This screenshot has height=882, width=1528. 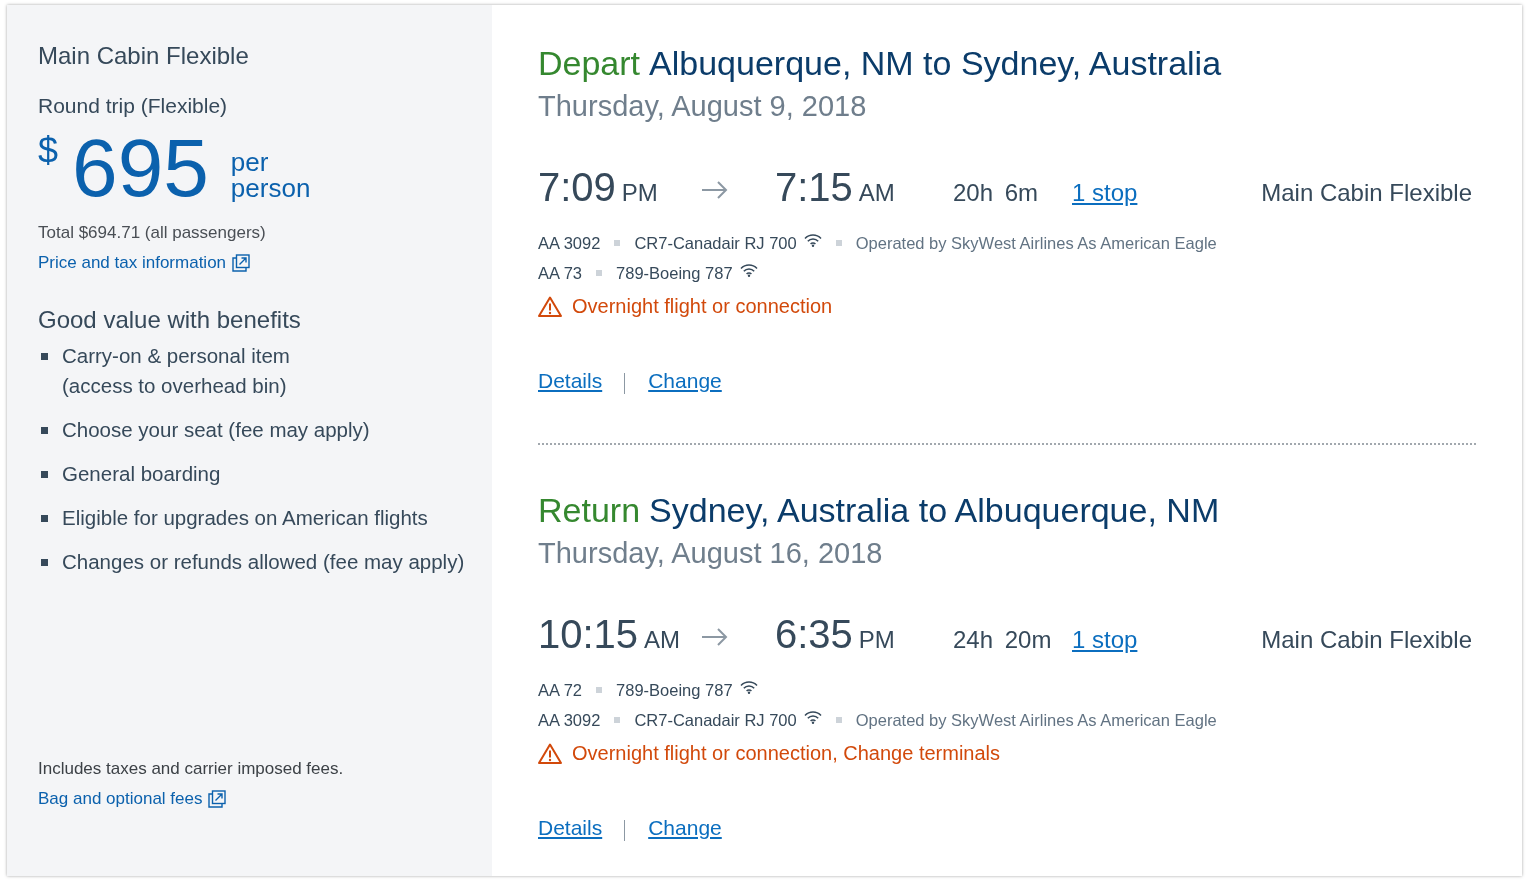 I want to click on benefit-text: Eligible for upgrades on American flights, so click(x=245, y=518).